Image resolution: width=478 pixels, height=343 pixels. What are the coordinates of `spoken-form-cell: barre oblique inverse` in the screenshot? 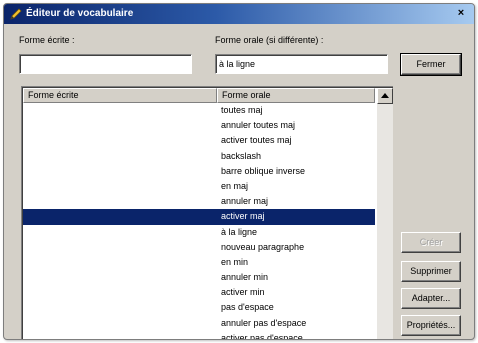 It's located at (263, 170).